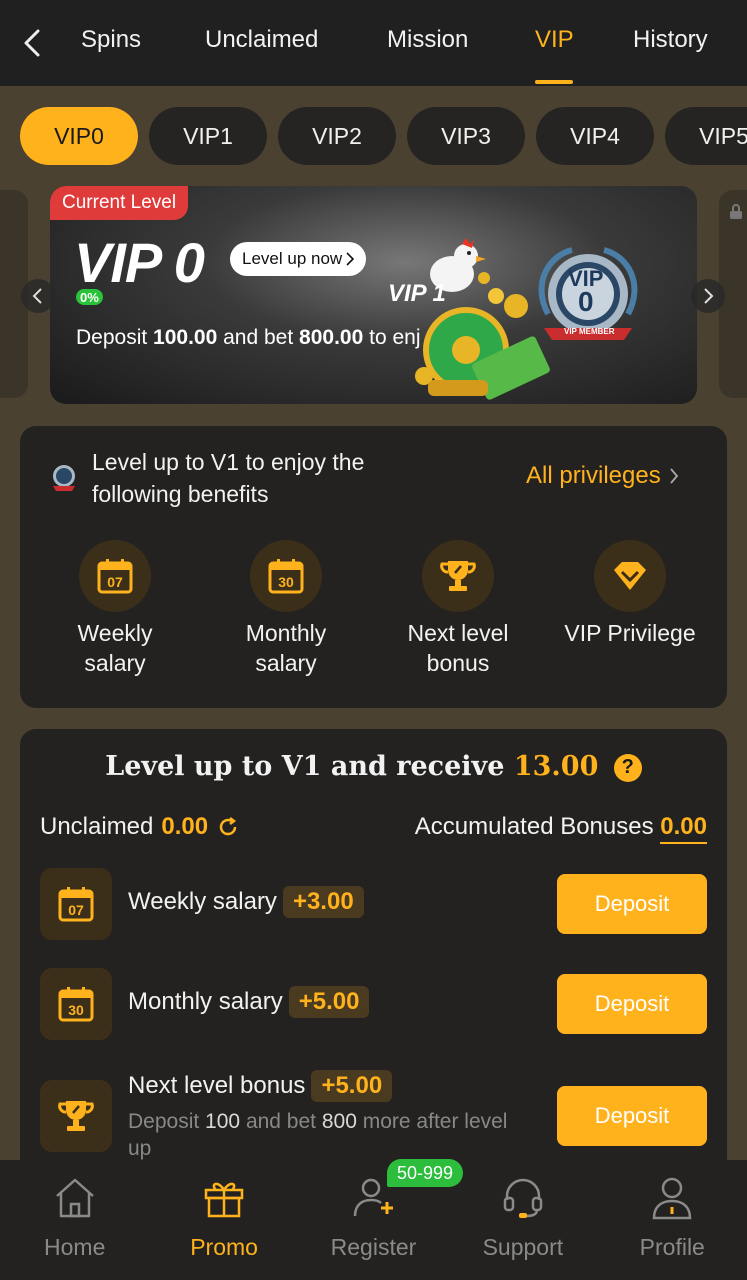 This screenshot has height=1280, width=747. What do you see at coordinates (223, 1121) in the screenshot?
I see `cond-deposit: 100` at bounding box center [223, 1121].